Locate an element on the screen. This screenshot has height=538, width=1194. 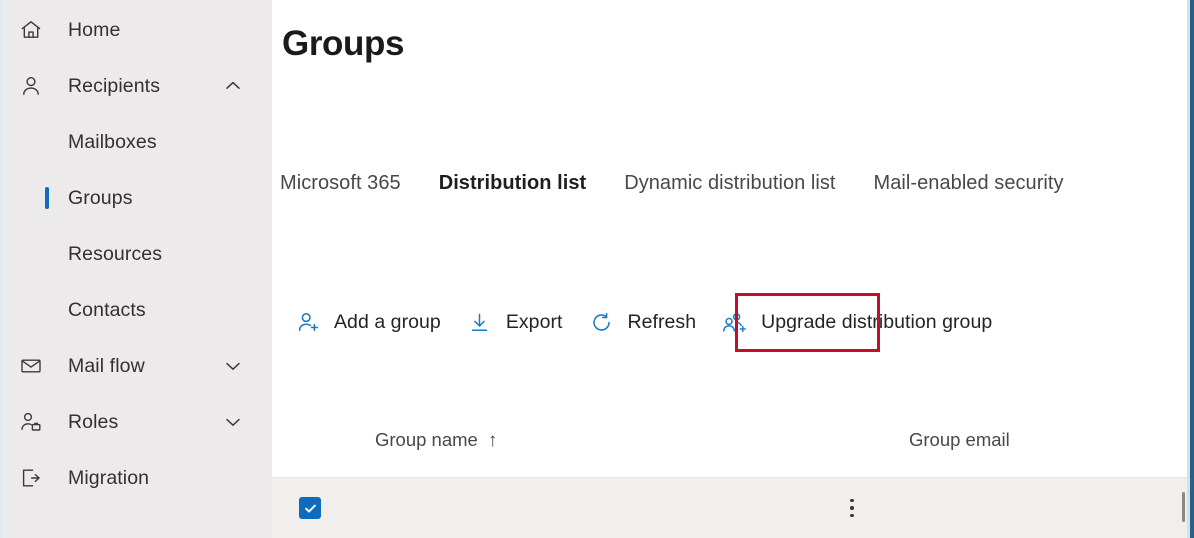
row-more-menu-button is located at coordinates (852, 508).